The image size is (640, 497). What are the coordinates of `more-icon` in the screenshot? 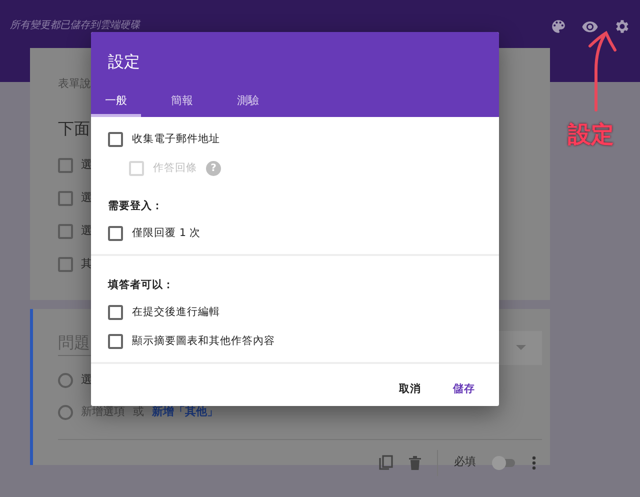 It's located at (534, 463).